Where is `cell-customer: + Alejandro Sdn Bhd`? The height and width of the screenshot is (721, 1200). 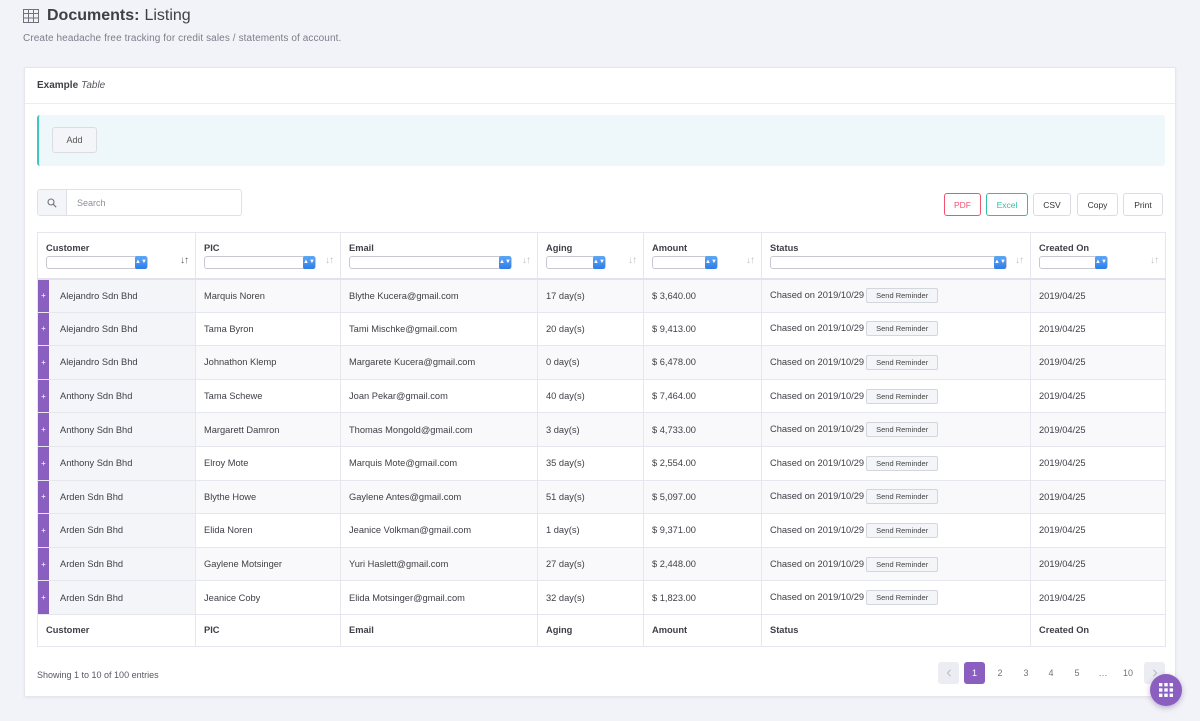
cell-customer: + Alejandro Sdn Bhd is located at coordinates (116, 295).